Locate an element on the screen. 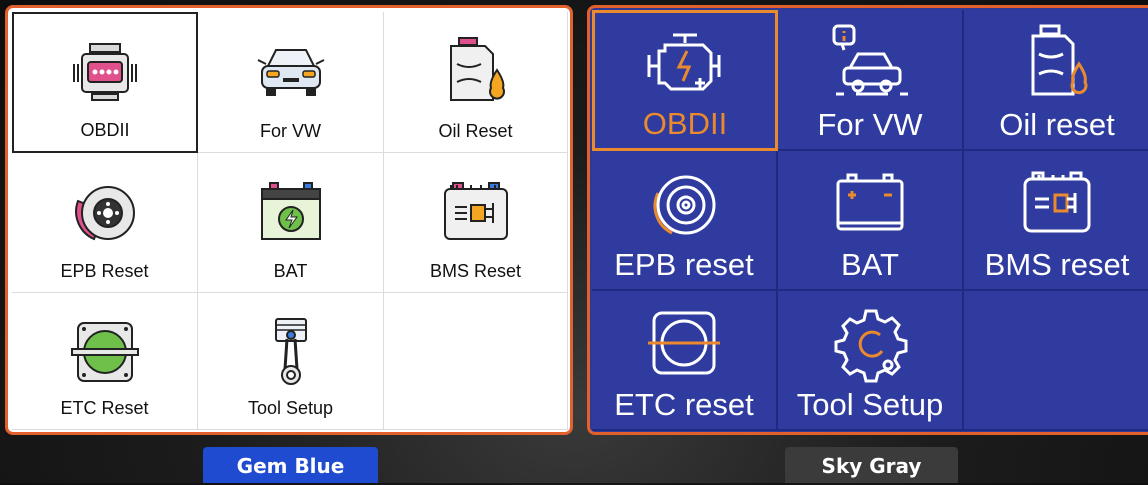 Image resolution: width=1148 pixels, height=485 pixels. gem-blue-tile-bms-reset: BMS Reset is located at coordinates (476, 223).